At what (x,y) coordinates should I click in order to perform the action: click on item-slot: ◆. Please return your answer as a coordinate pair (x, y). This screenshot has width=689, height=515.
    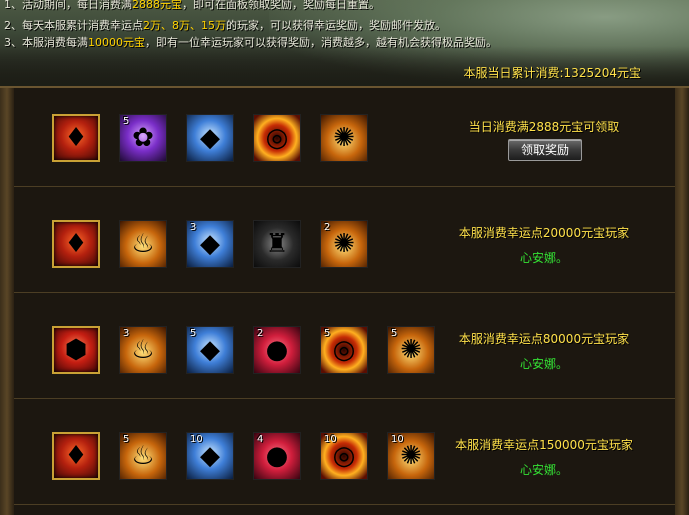
    Looking at the image, I should click on (210, 138).